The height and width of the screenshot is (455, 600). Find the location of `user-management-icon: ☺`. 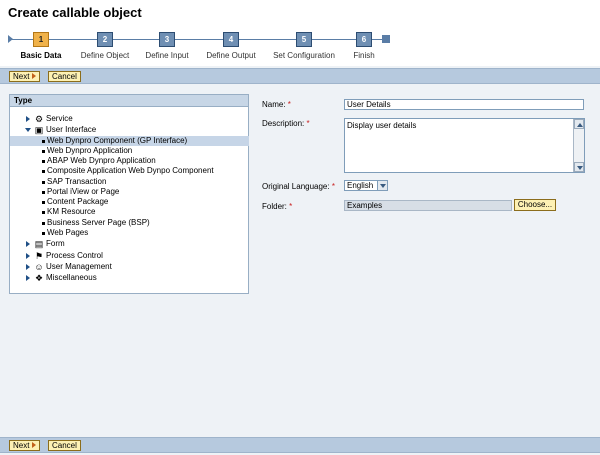

user-management-icon: ☺ is located at coordinates (39, 267).